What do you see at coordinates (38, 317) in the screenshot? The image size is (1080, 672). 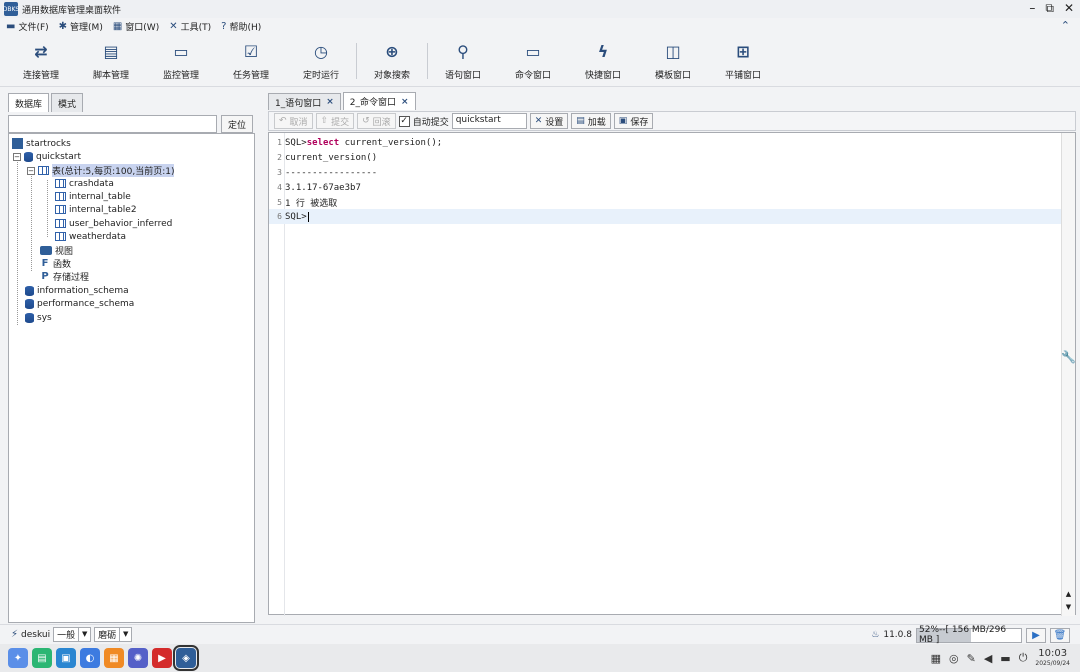 I see `tree-node-database: sys` at bounding box center [38, 317].